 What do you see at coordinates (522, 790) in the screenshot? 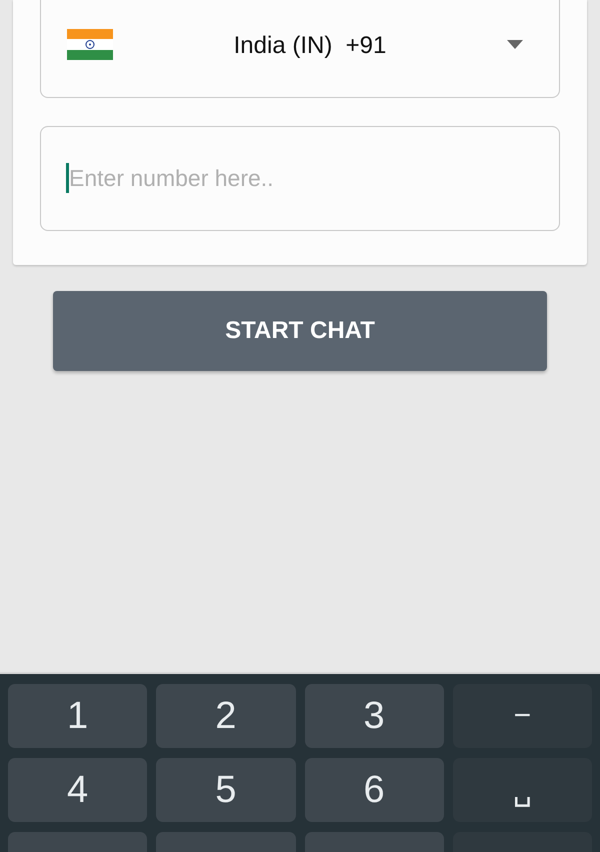
I see `keyboard-key: ␣` at bounding box center [522, 790].